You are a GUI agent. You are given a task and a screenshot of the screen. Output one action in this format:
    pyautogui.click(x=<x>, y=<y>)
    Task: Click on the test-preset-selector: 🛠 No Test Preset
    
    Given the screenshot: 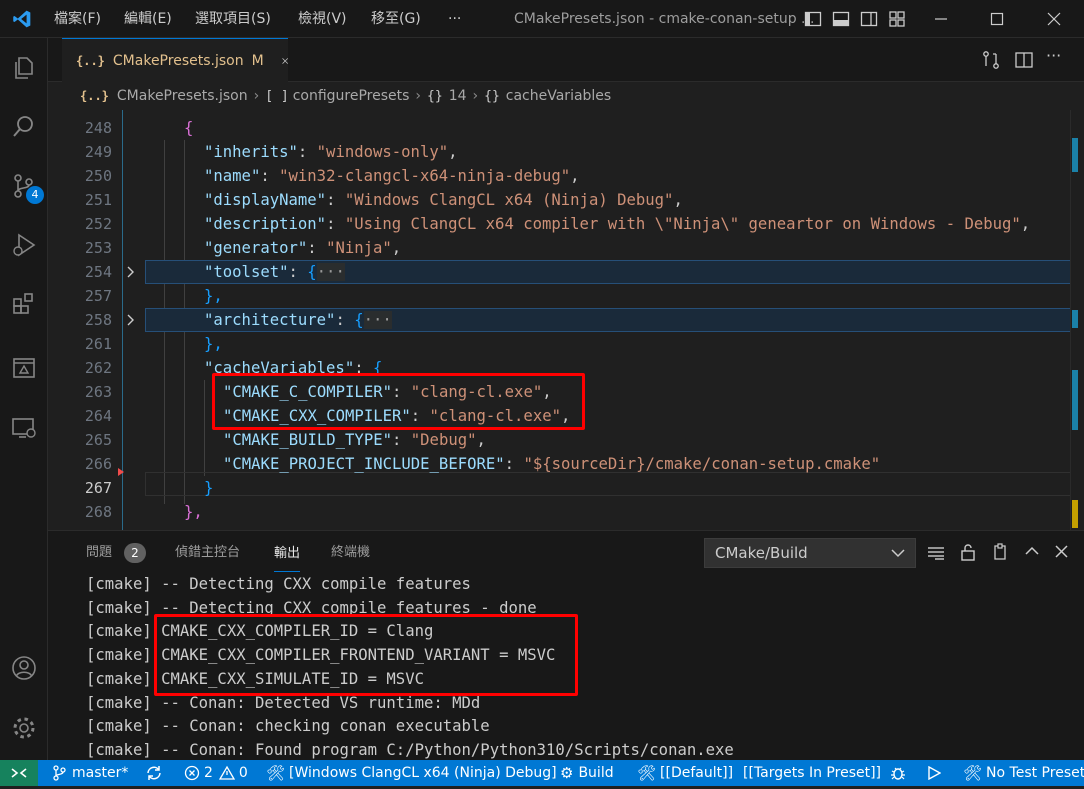 What is the action you would take?
    pyautogui.click(x=1023, y=773)
    